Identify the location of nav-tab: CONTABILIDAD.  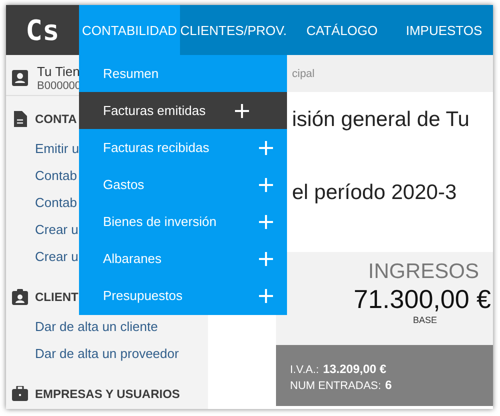
(129, 30).